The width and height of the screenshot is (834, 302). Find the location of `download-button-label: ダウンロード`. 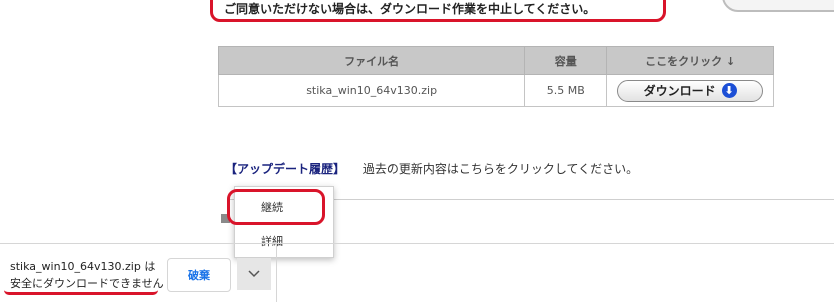

download-button-label: ダウンロード is located at coordinates (679, 91).